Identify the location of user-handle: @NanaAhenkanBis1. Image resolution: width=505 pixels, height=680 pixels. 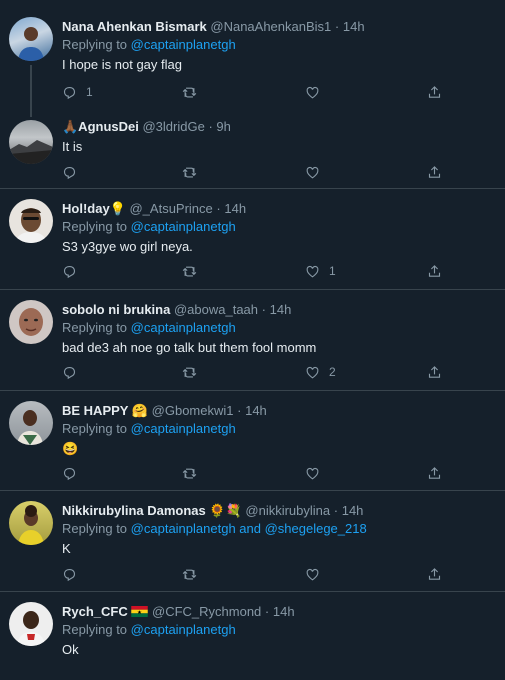
(270, 26).